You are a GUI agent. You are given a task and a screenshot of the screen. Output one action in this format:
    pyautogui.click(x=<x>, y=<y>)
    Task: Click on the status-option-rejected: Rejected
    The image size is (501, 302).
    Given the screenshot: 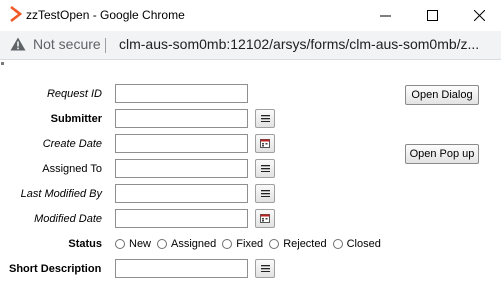 What is the action you would take?
    pyautogui.click(x=298, y=244)
    